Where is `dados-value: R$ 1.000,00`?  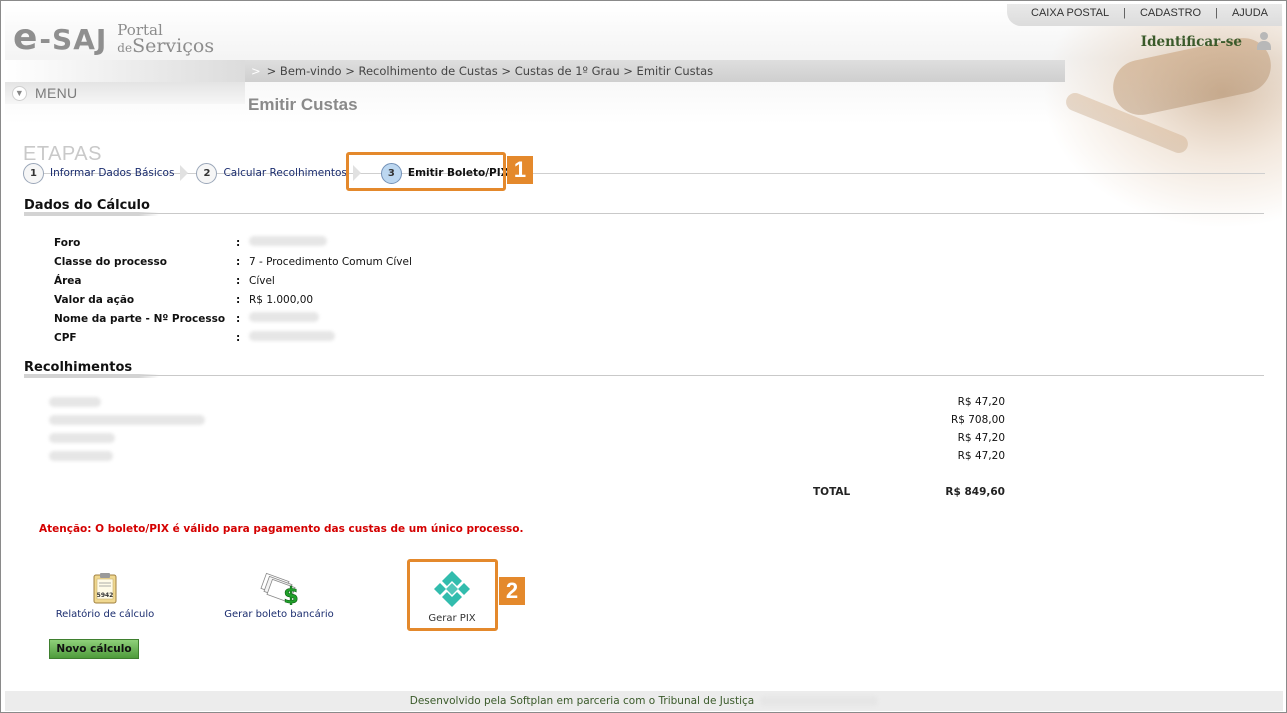 dados-value: R$ 1.000,00 is located at coordinates (281, 299).